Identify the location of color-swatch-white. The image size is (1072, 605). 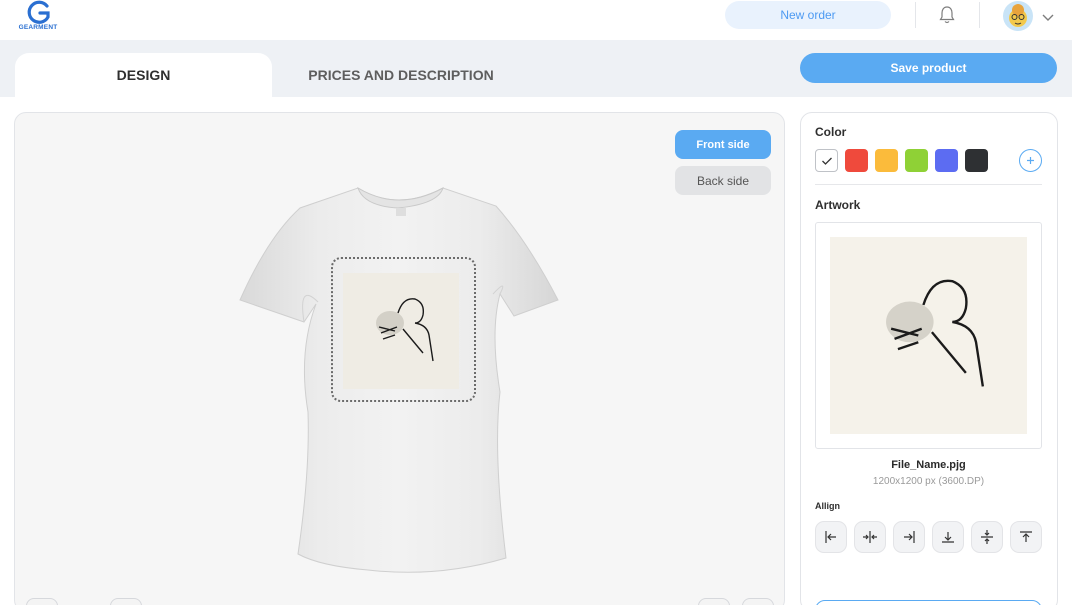
(826, 160).